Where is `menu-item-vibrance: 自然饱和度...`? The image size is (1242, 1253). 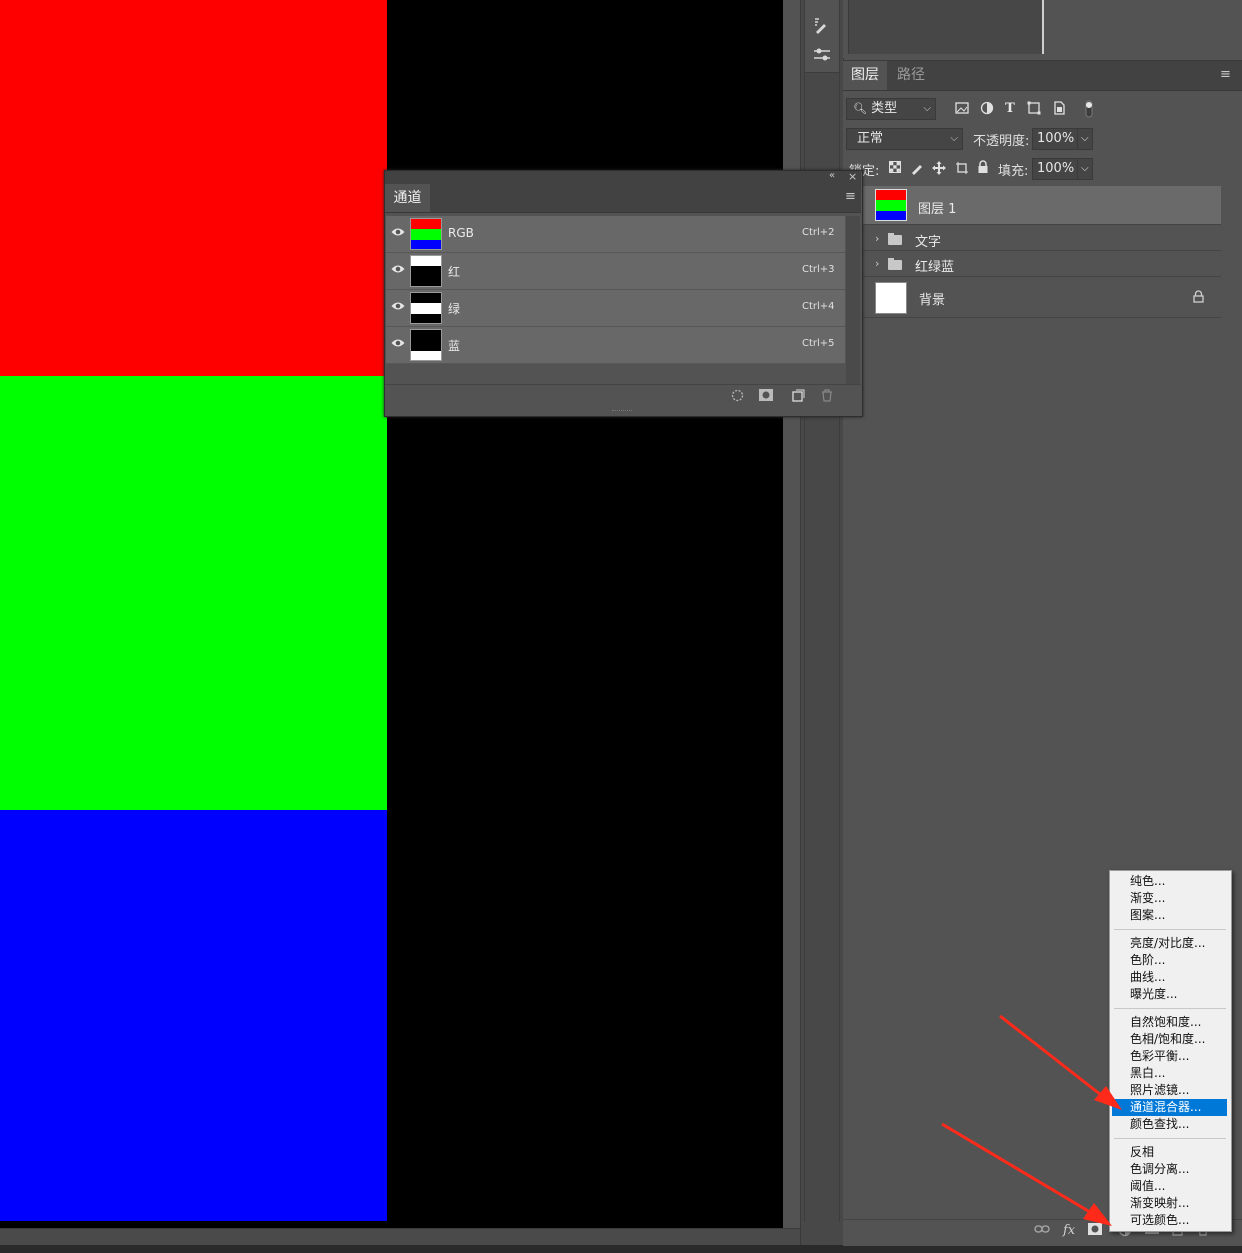 menu-item-vibrance: 自然饱和度... is located at coordinates (1169, 1022).